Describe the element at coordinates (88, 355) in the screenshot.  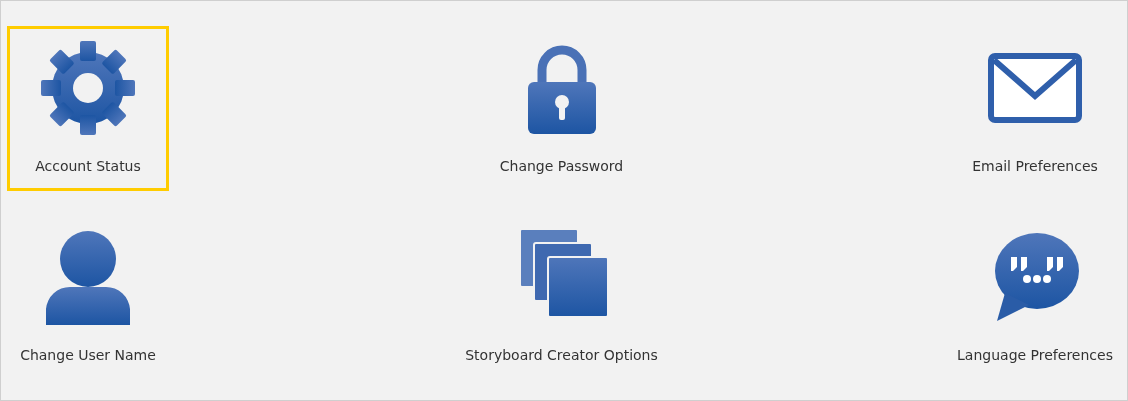
I see `tile-label: Change User Name` at that location.